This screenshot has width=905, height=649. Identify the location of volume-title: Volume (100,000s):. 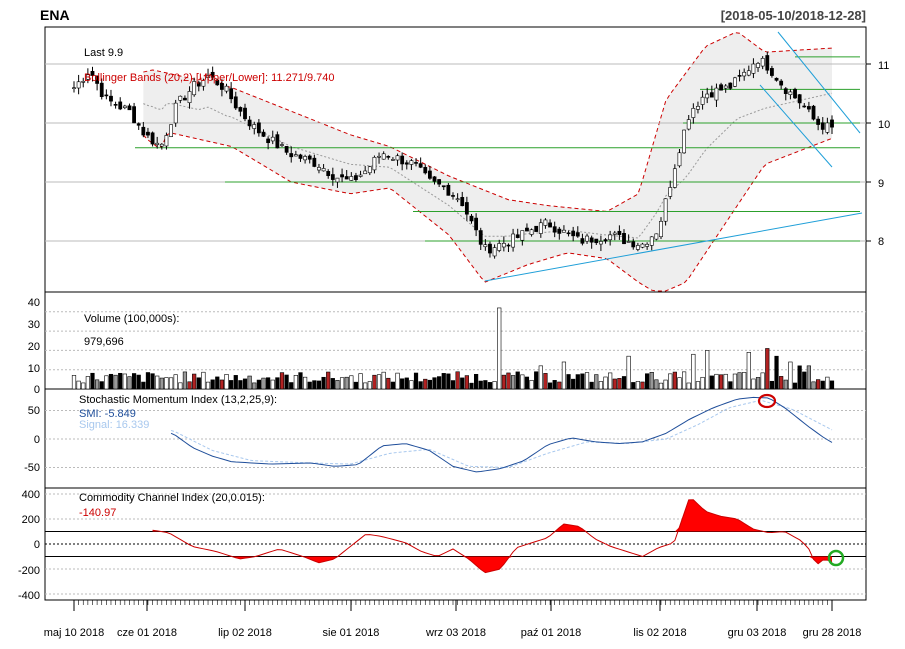
(131, 319).